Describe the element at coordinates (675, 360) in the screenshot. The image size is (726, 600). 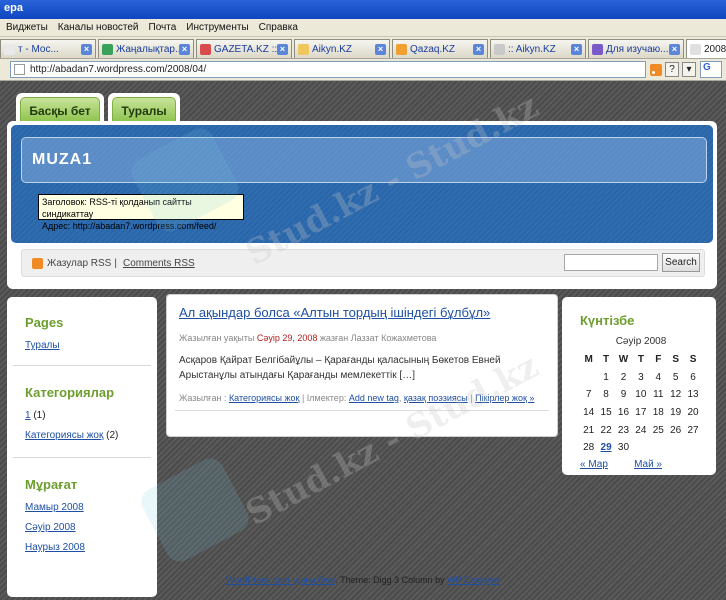
I see `calendar-weekday: S` at that location.